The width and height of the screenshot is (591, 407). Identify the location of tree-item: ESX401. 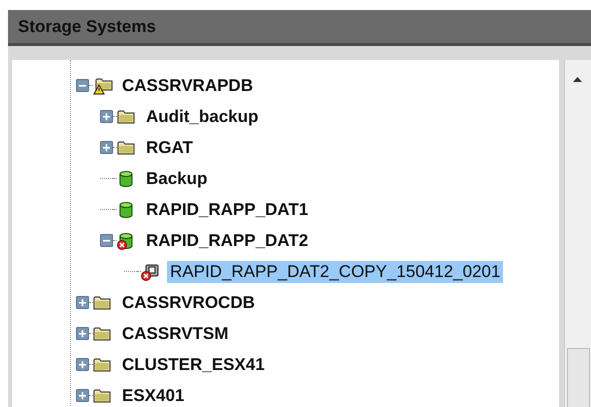
(153, 395).